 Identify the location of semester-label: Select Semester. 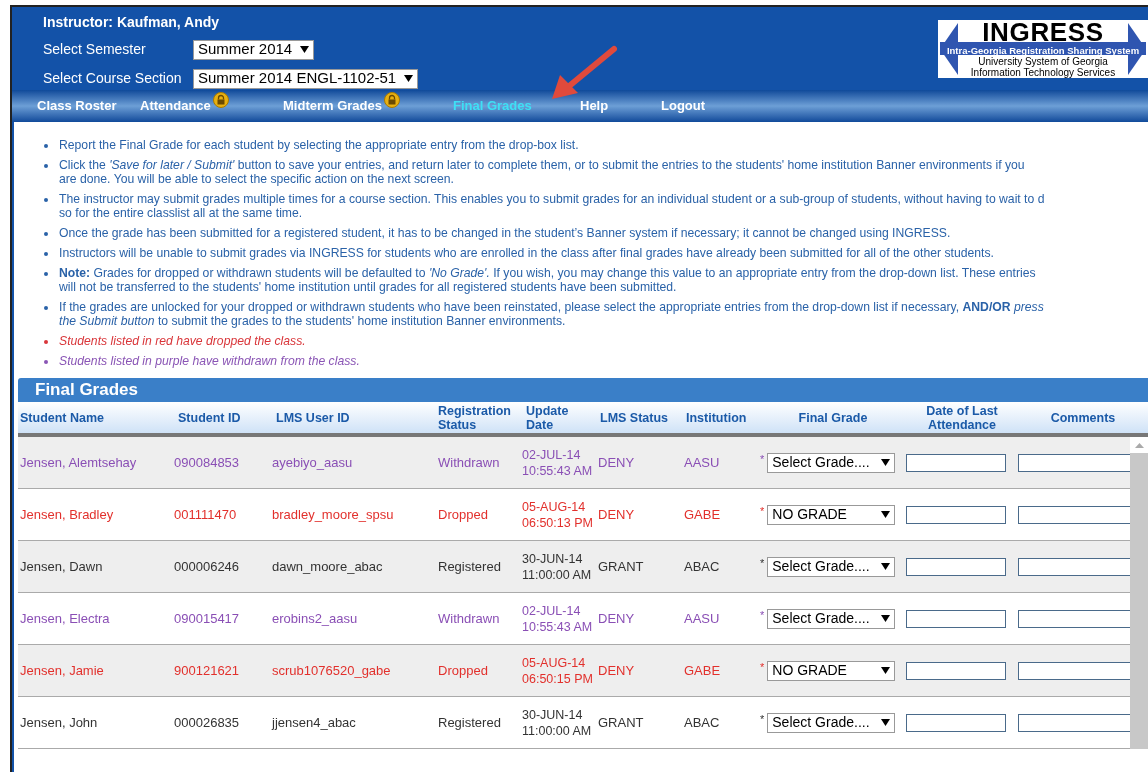
(95, 49).